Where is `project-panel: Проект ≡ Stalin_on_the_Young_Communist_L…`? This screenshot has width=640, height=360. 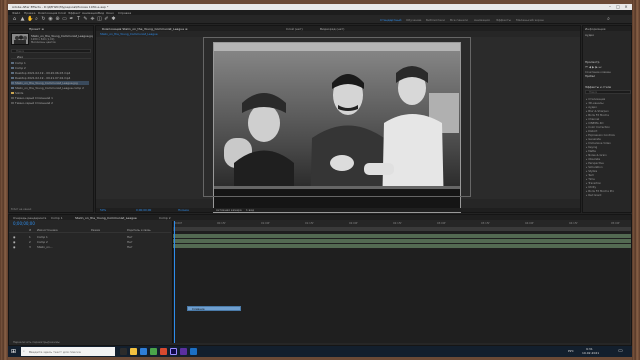 project-panel: Проект ≡ Stalin_on_the_Young_Communist_L… is located at coordinates (51, 119).